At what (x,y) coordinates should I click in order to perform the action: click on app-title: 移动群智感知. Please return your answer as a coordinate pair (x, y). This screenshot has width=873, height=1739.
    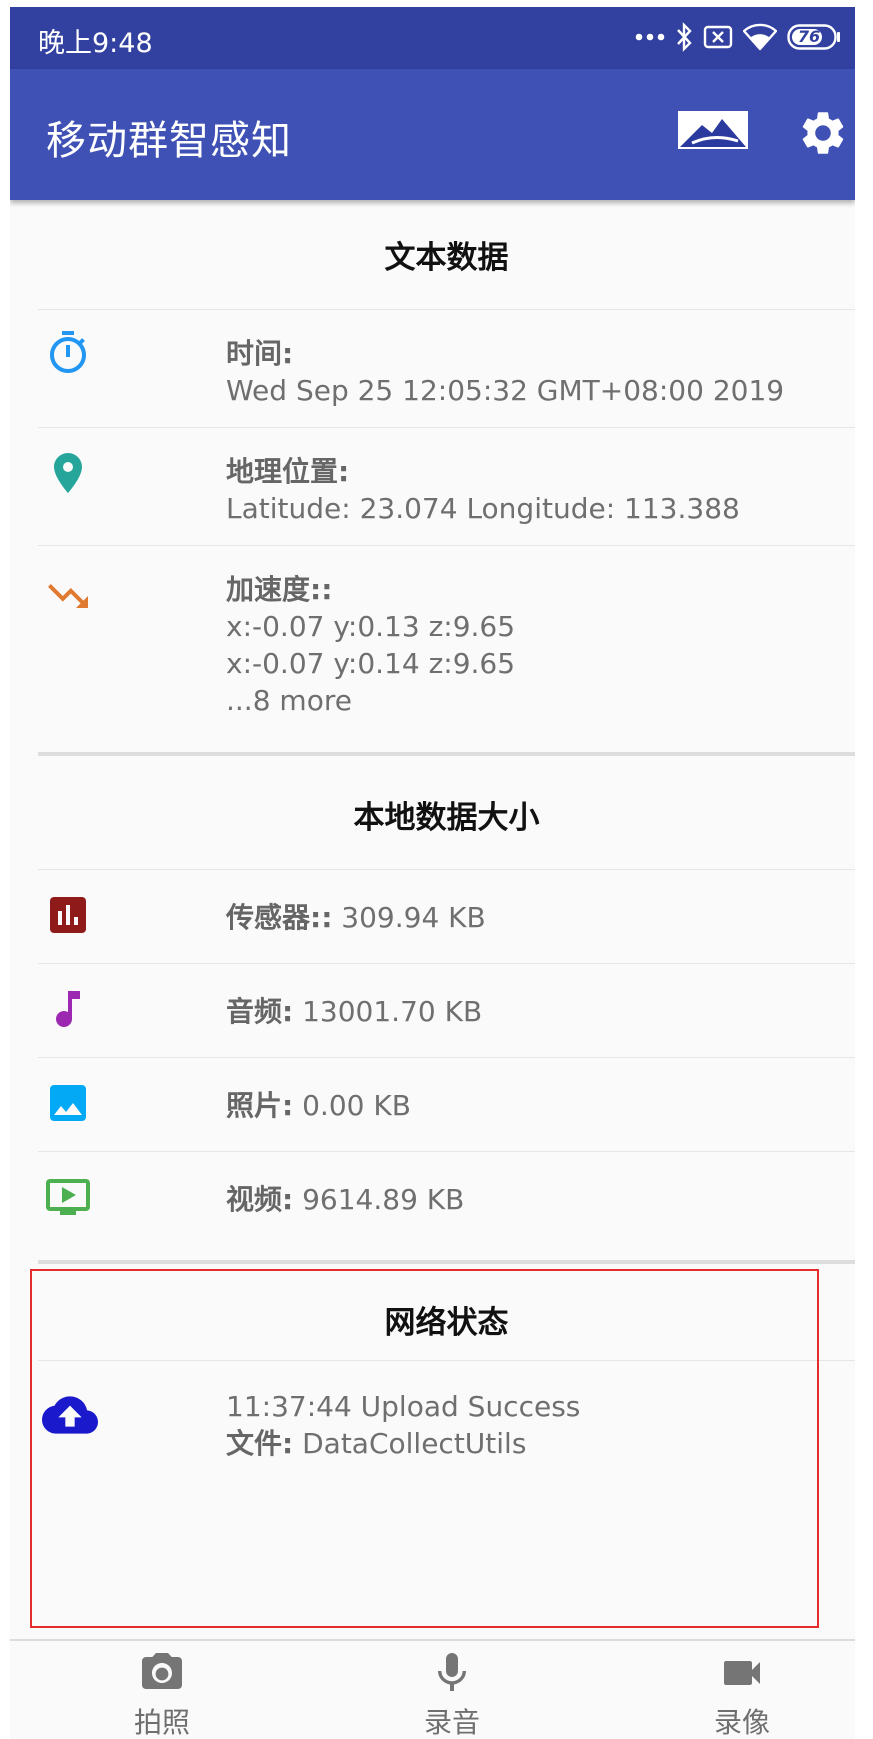
    Looking at the image, I should click on (169, 141).